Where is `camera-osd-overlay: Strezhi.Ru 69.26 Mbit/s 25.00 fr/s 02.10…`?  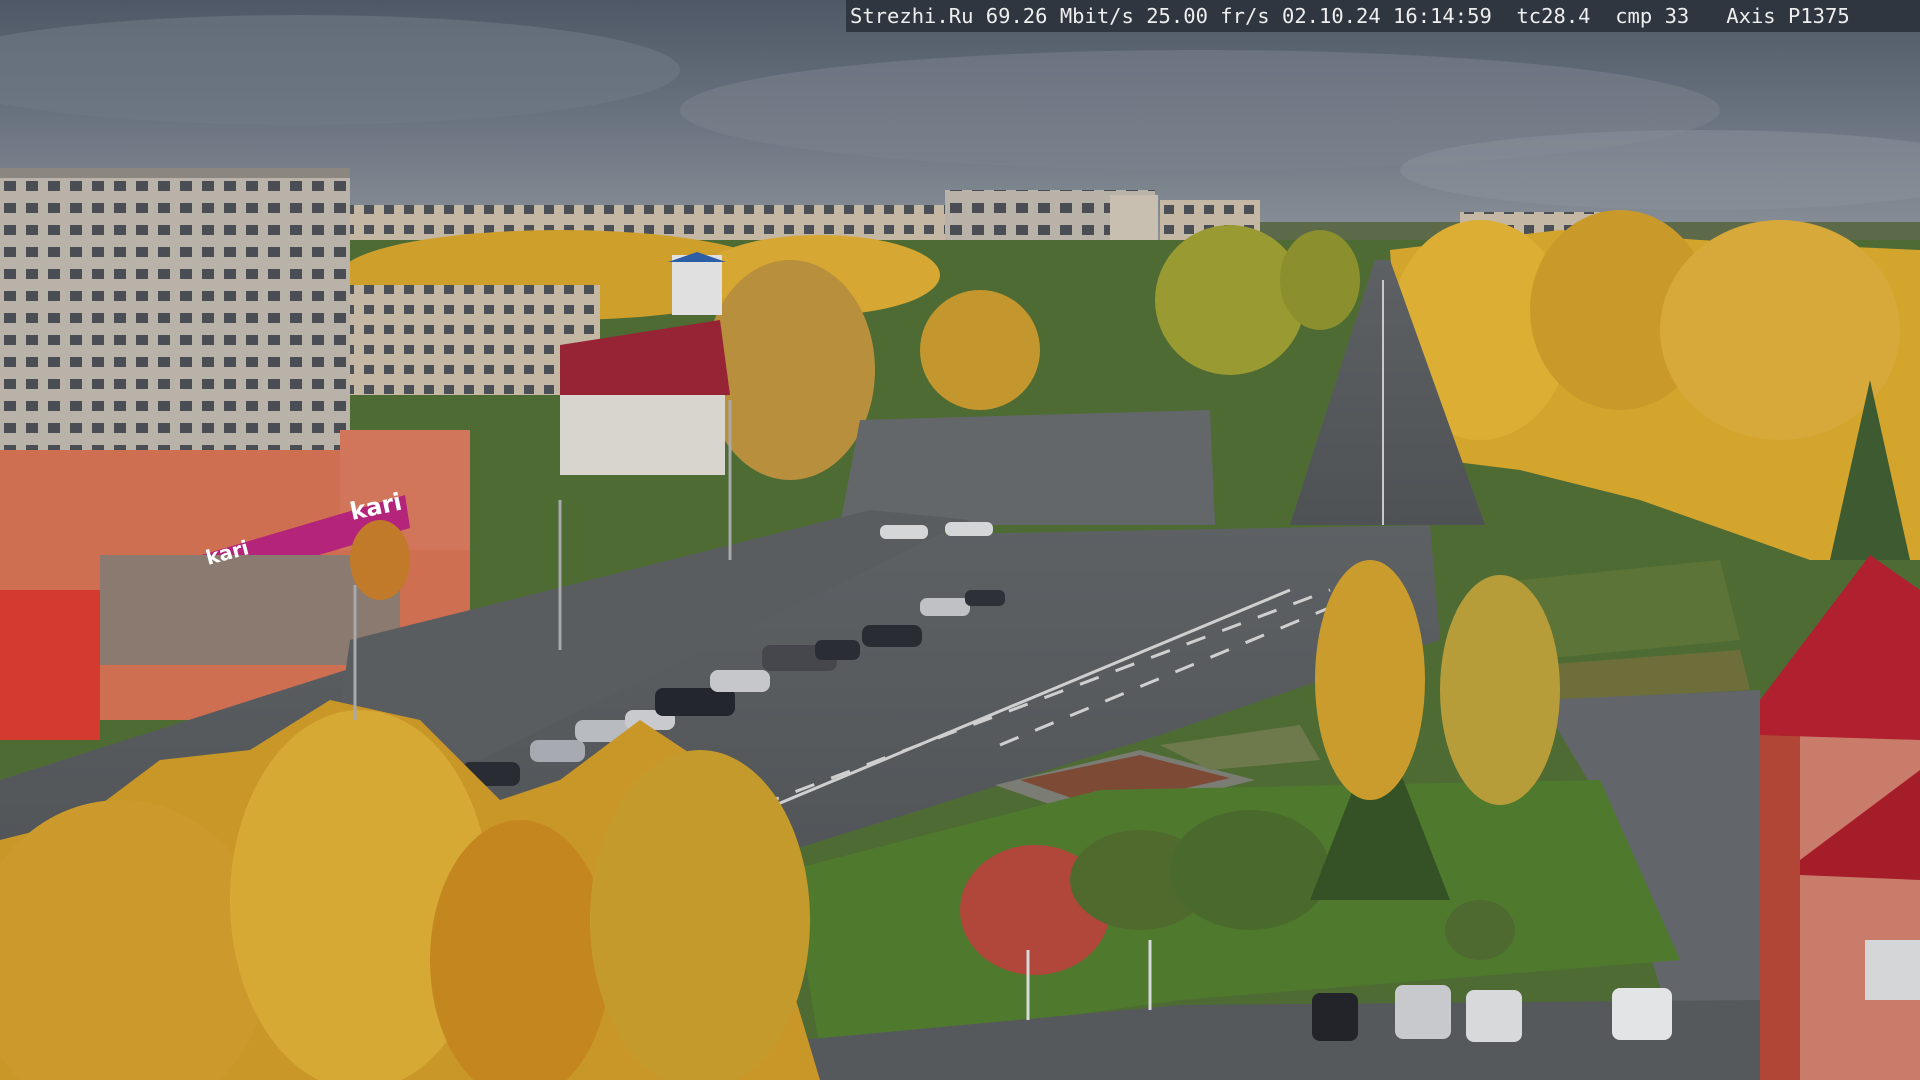 camera-osd-overlay: Strezhi.Ru 69.26 Mbit/s 25.00 fr/s 02.10… is located at coordinates (1383, 16).